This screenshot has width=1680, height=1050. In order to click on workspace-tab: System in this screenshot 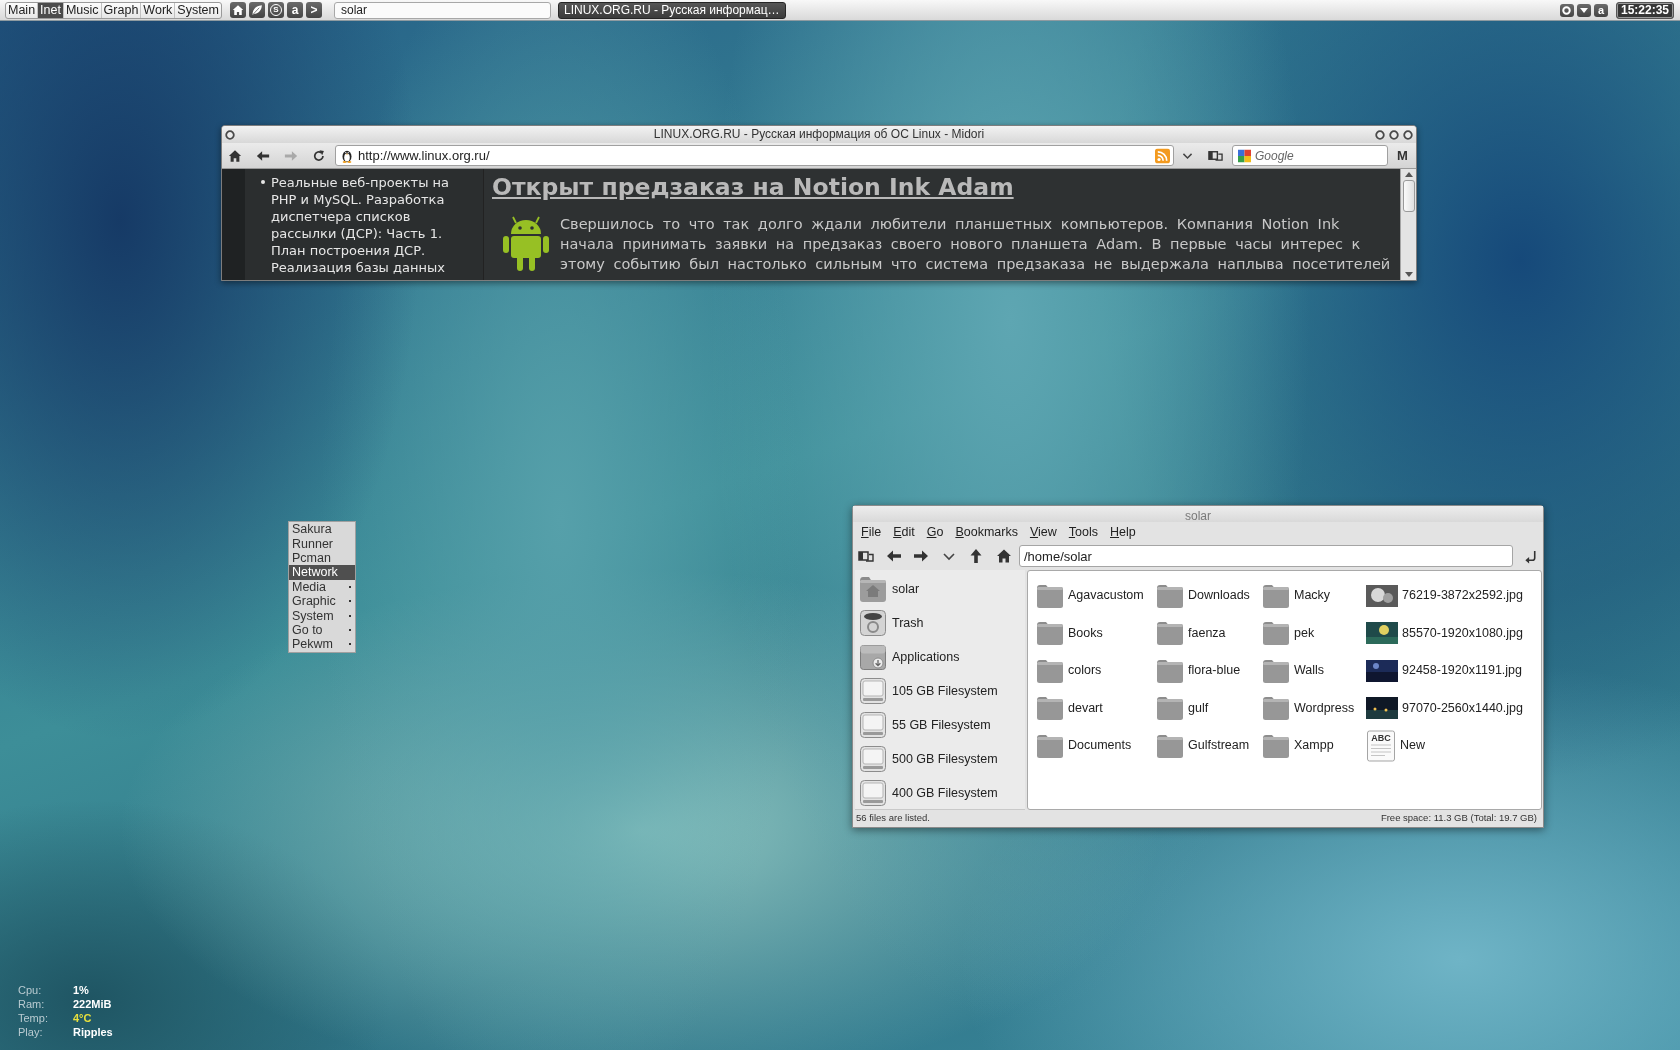, I will do `click(198, 10)`.